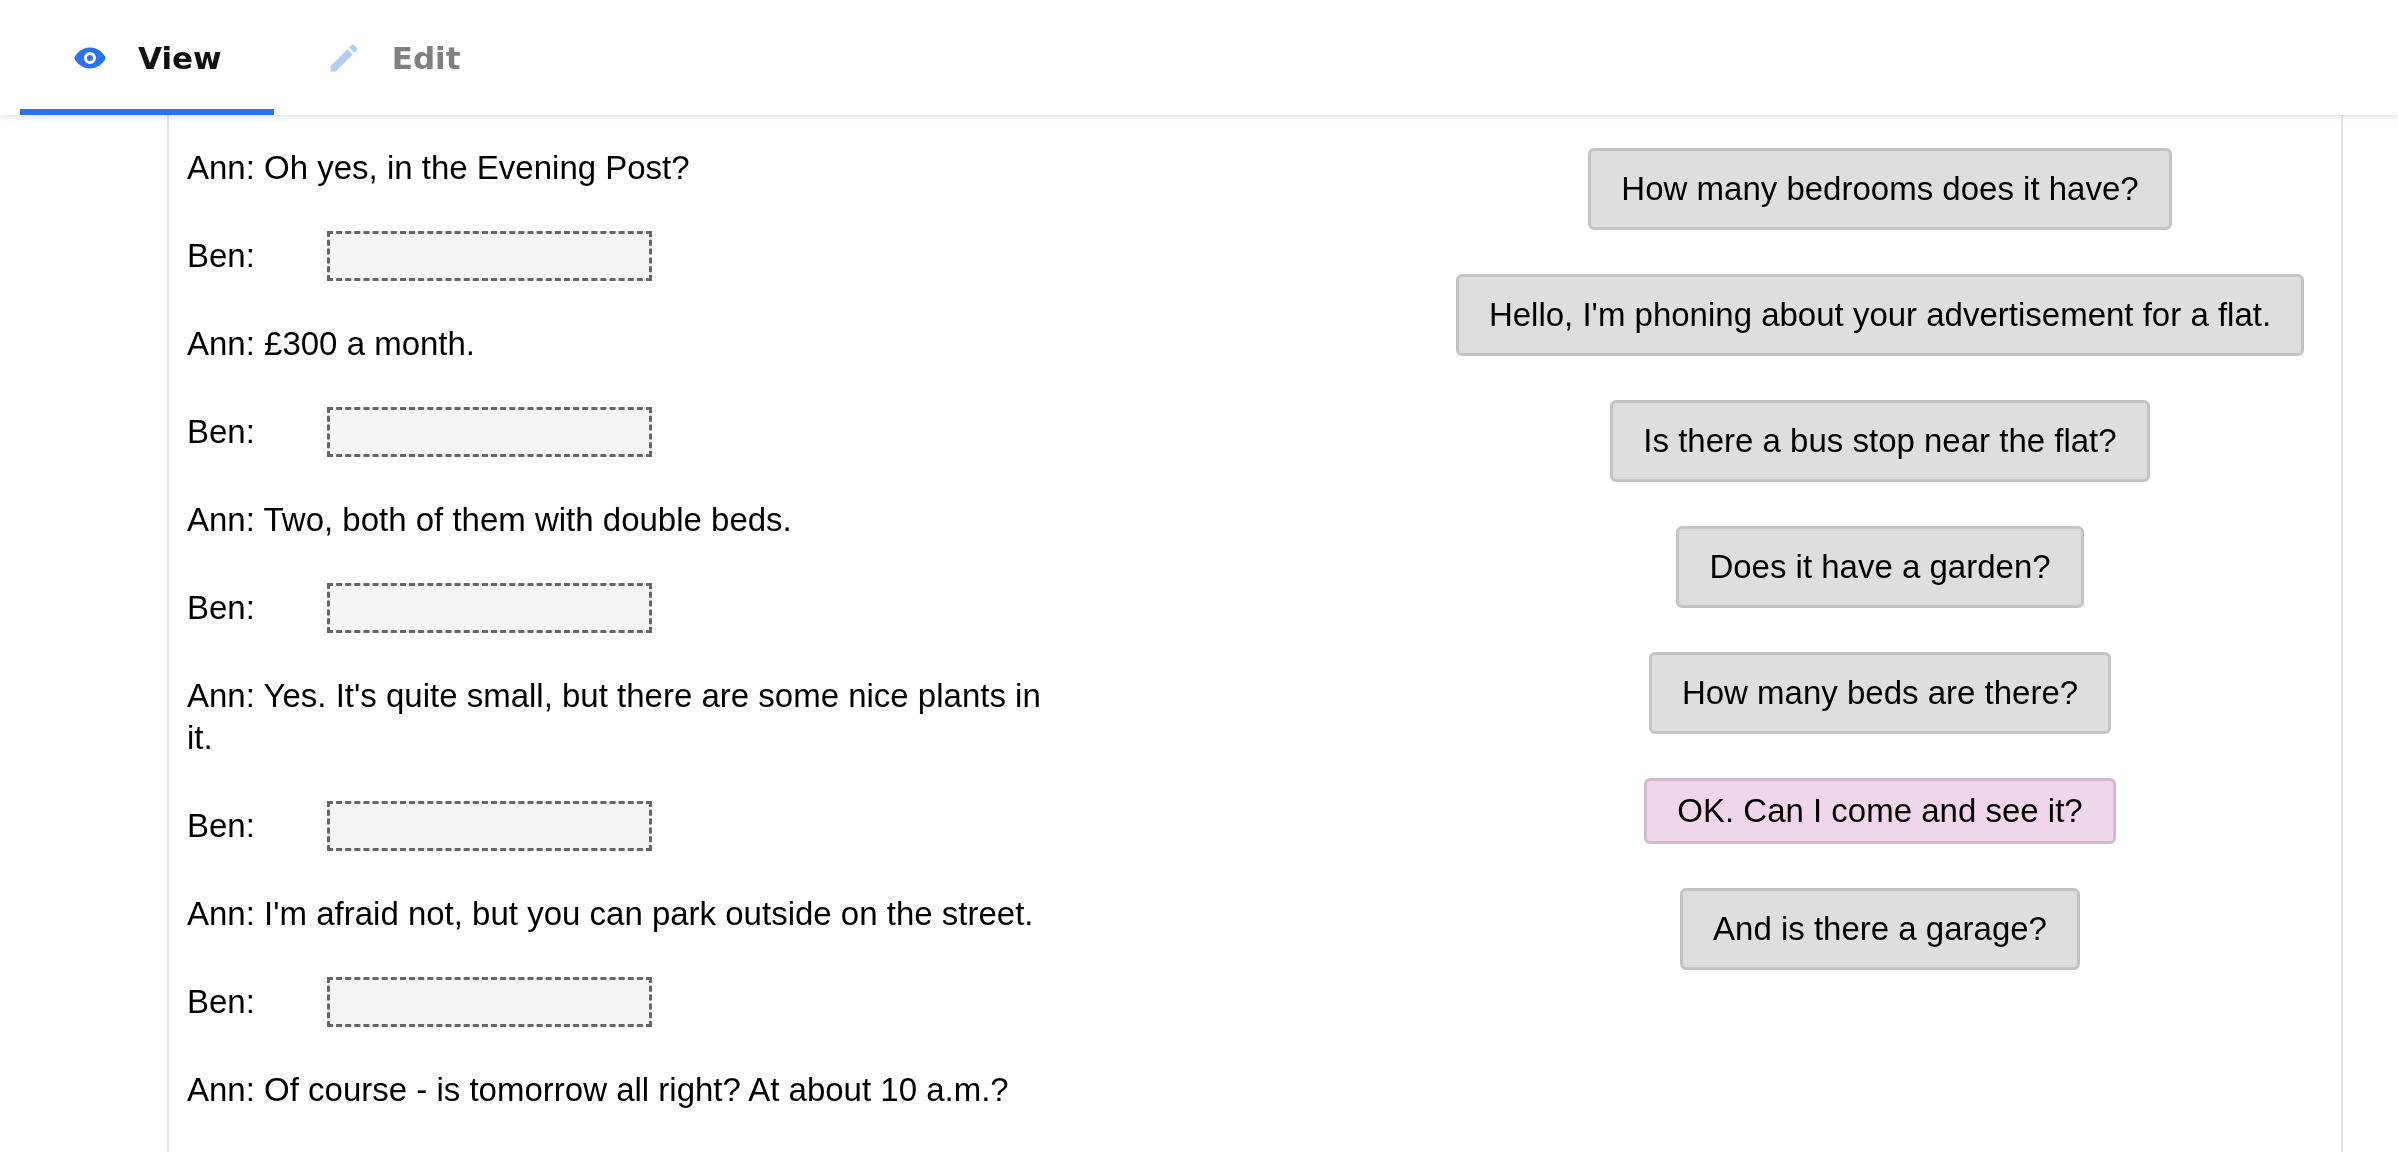  Describe the element at coordinates (1880, 929) in the screenshot. I see `answer-option: And is there a garage?` at that location.